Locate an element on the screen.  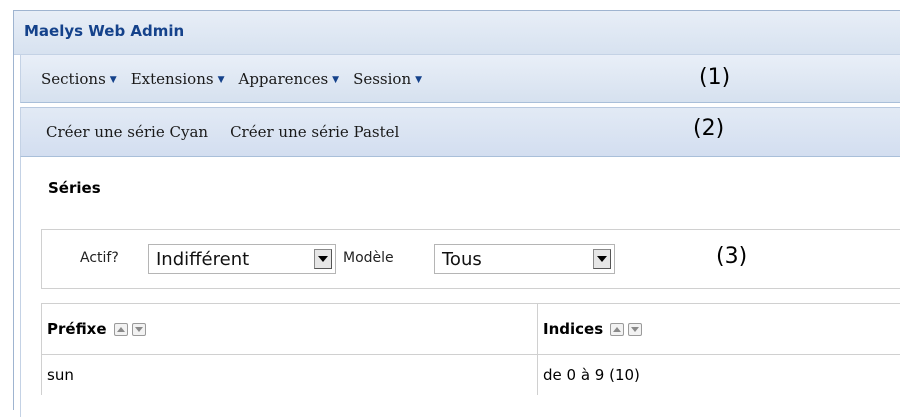
active-filter-select: Indifférent is located at coordinates (242, 259).